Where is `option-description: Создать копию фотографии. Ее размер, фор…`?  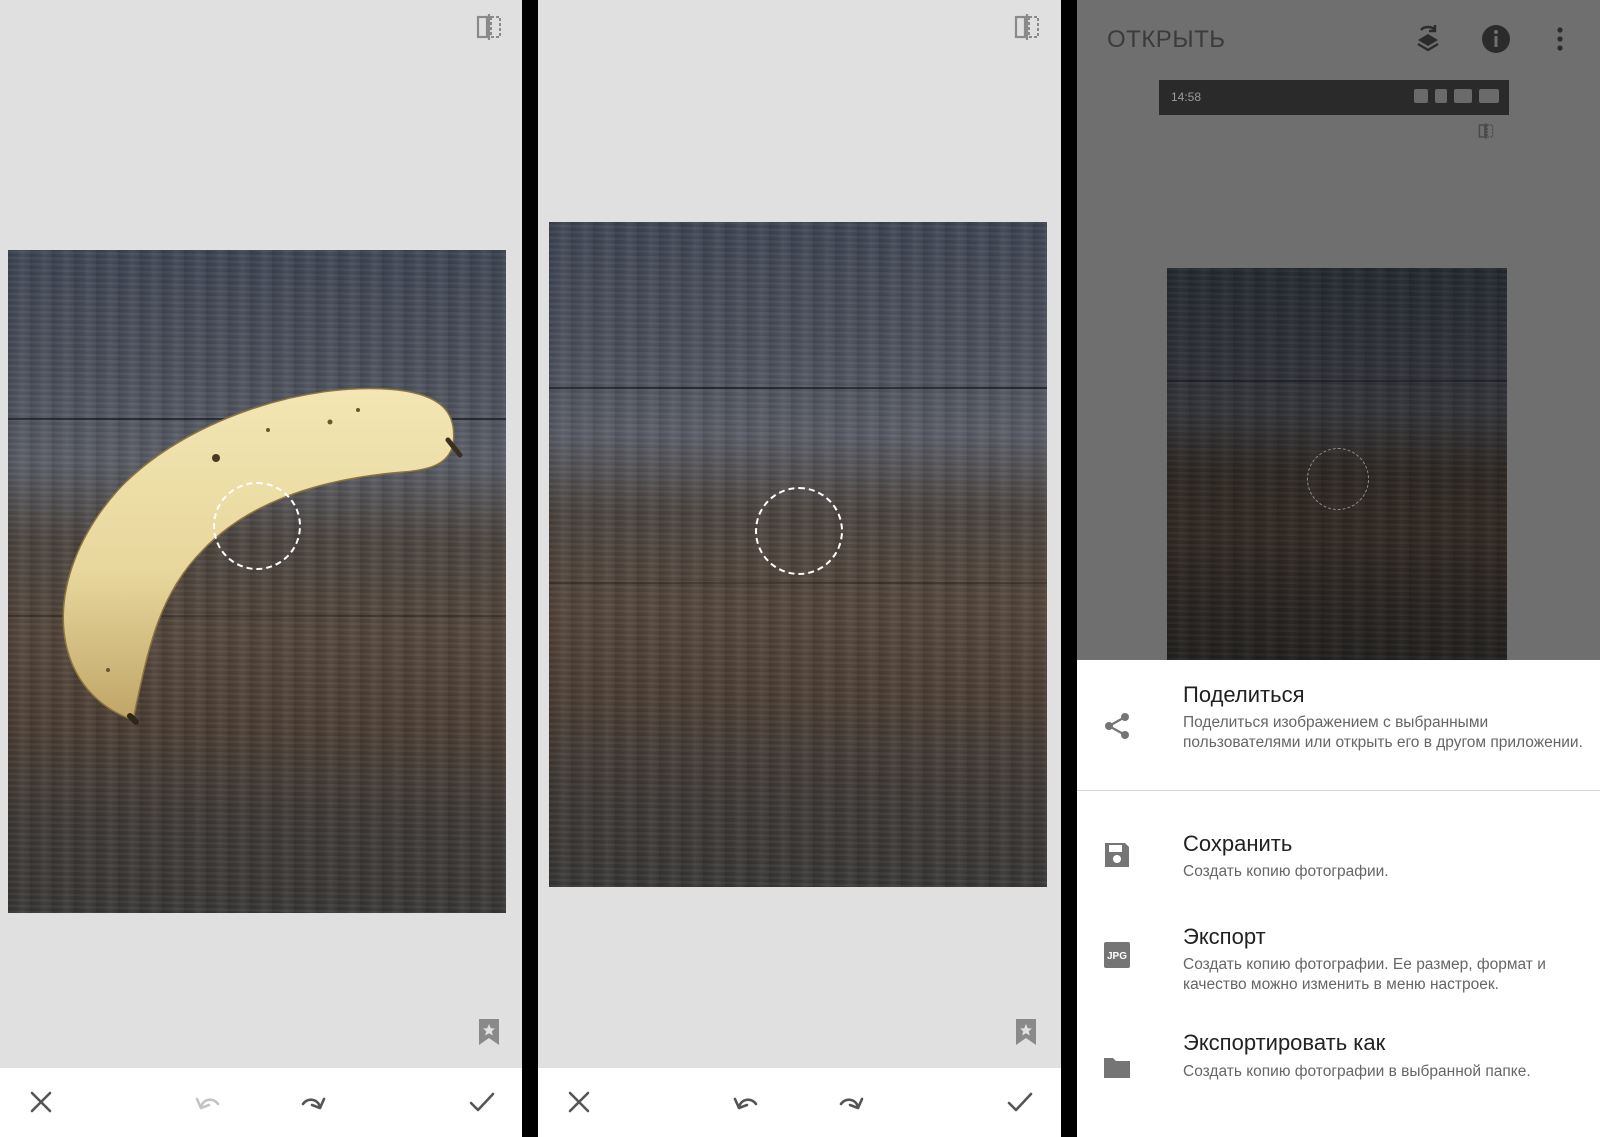
option-description: Создать копию фотографии. Ее размер, фор… is located at coordinates (1364, 974).